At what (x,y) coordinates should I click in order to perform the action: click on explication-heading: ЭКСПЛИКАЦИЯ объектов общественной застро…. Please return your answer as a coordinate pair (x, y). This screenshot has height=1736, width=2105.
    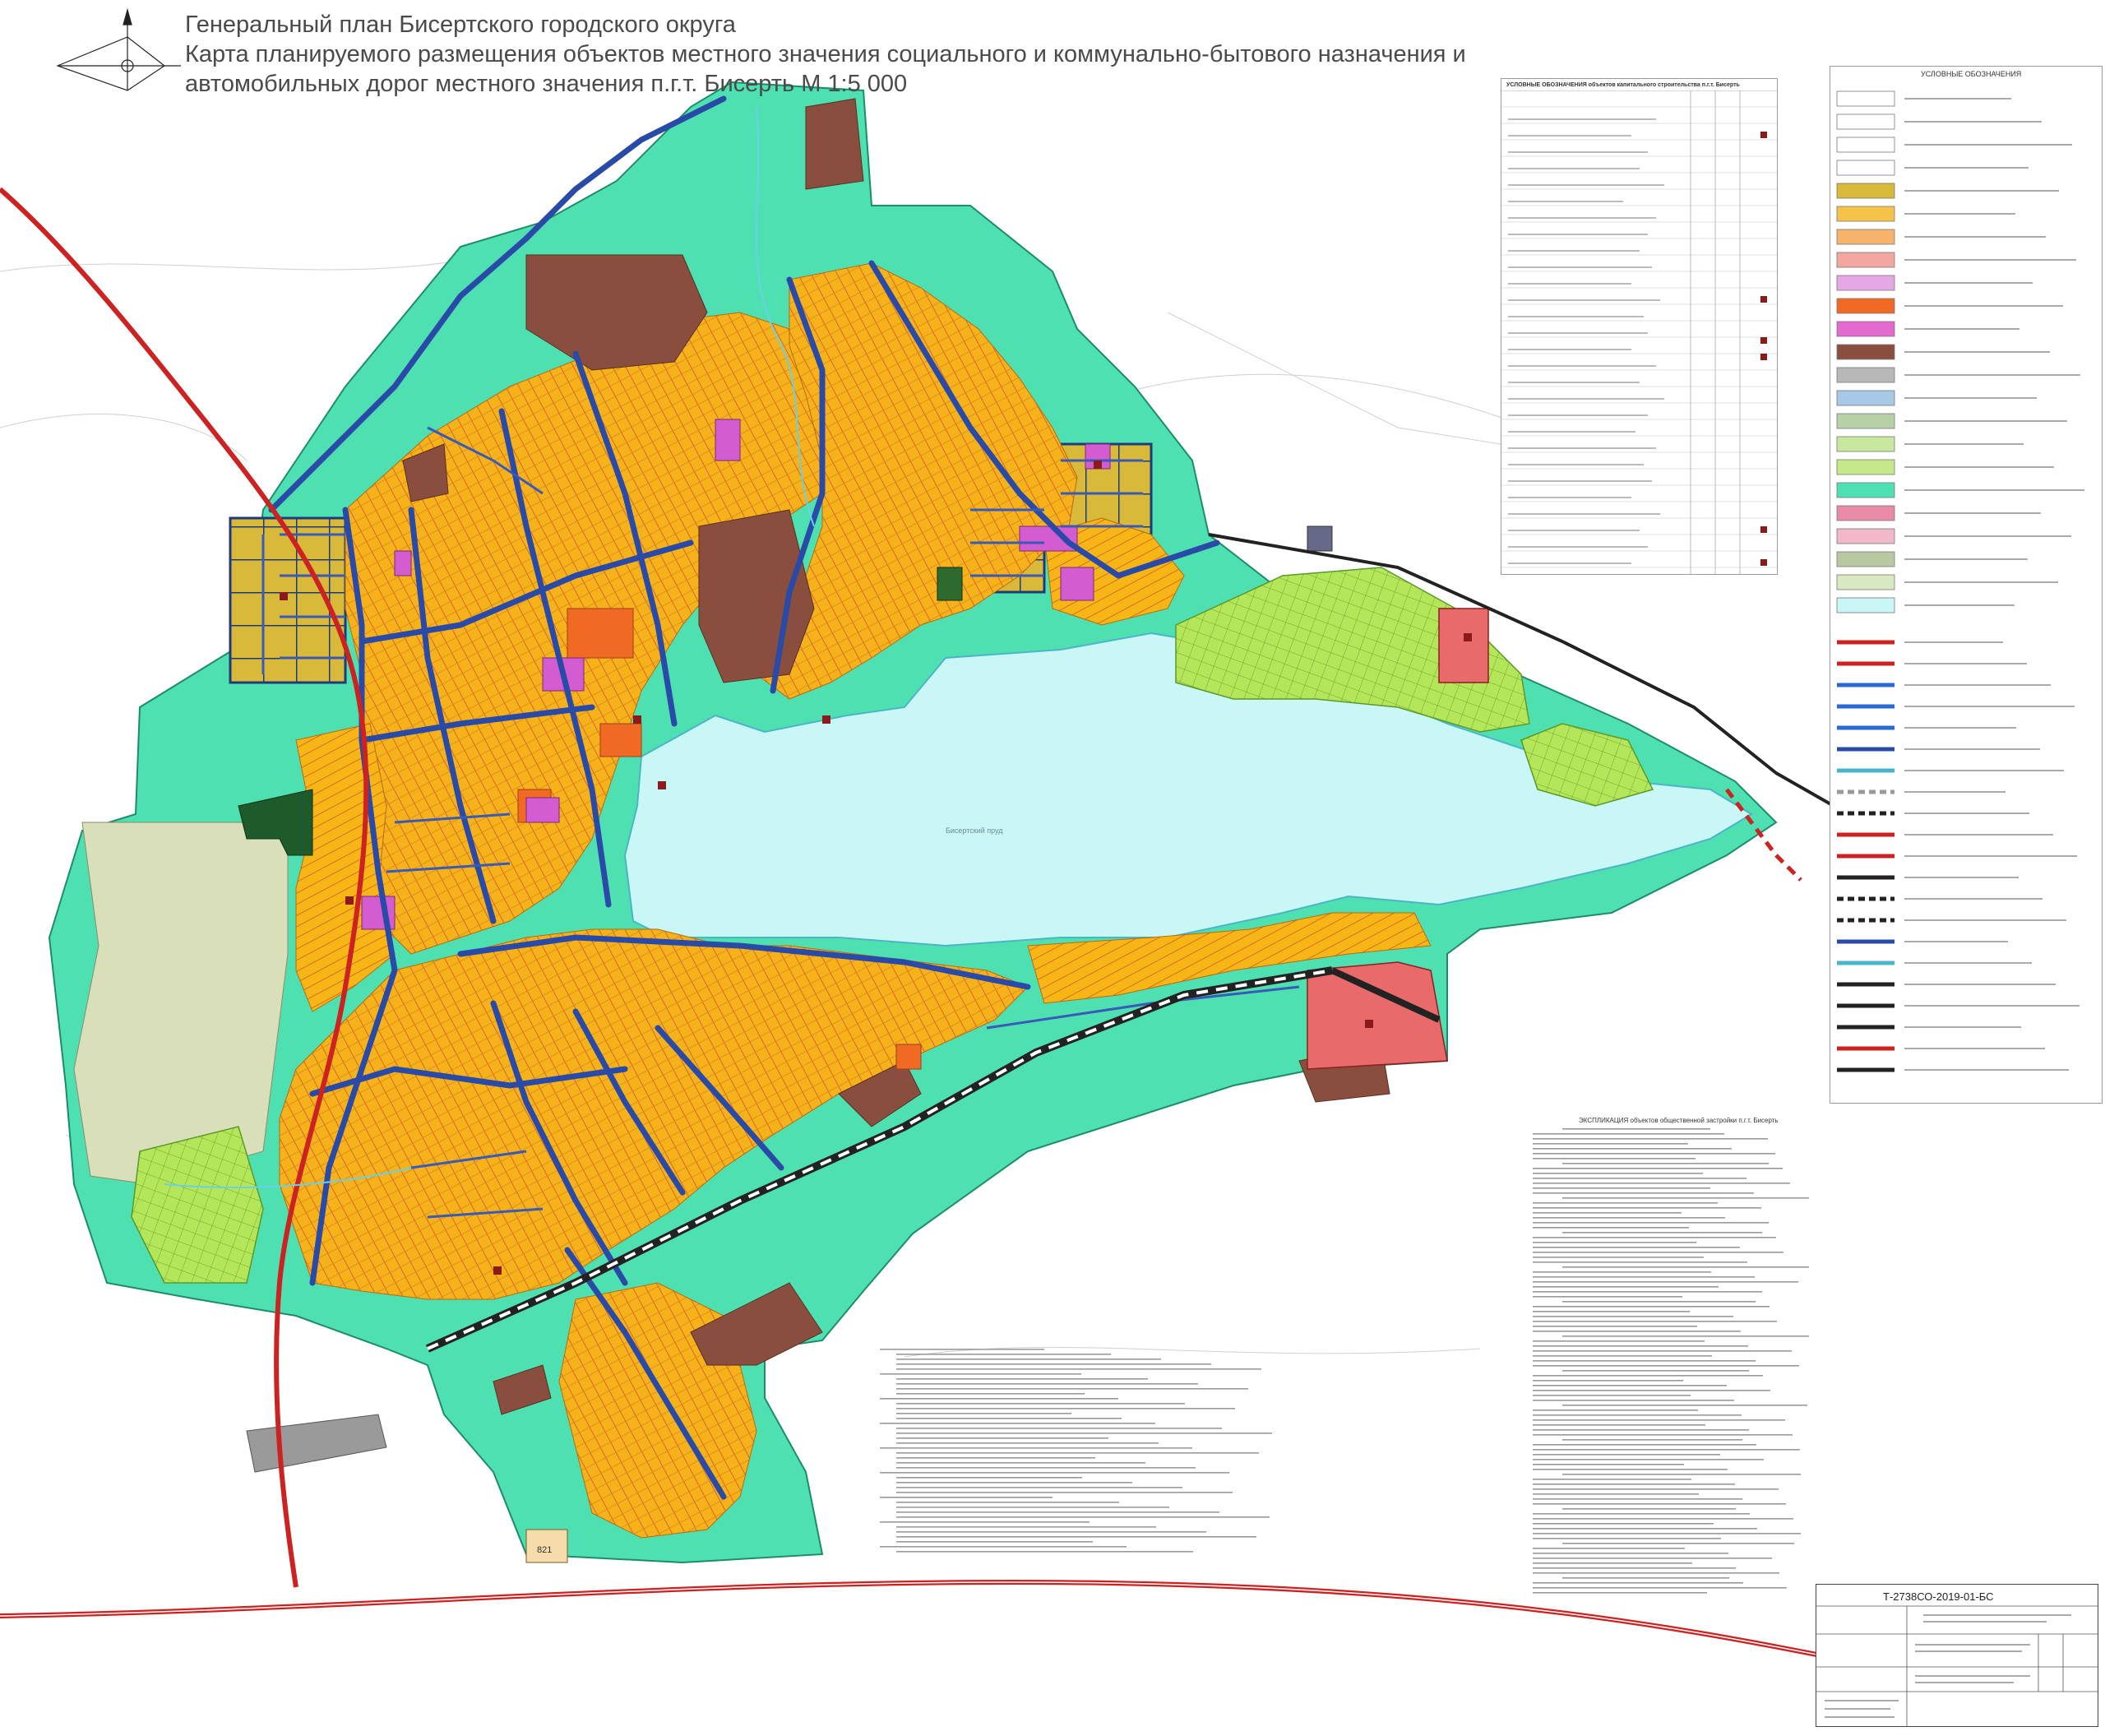
    Looking at the image, I should click on (1679, 1120).